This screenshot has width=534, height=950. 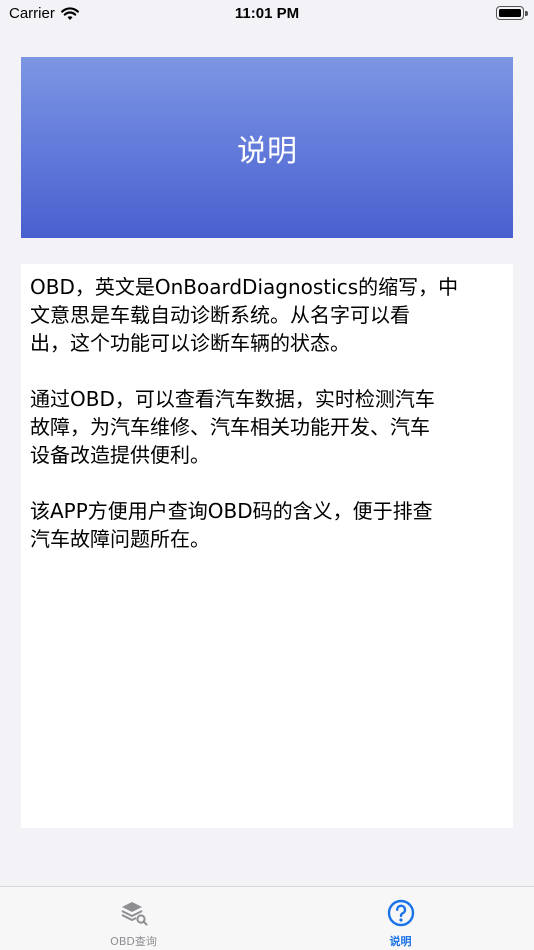 What do you see at coordinates (267, 151) in the screenshot?
I see `page-title: 说明` at bounding box center [267, 151].